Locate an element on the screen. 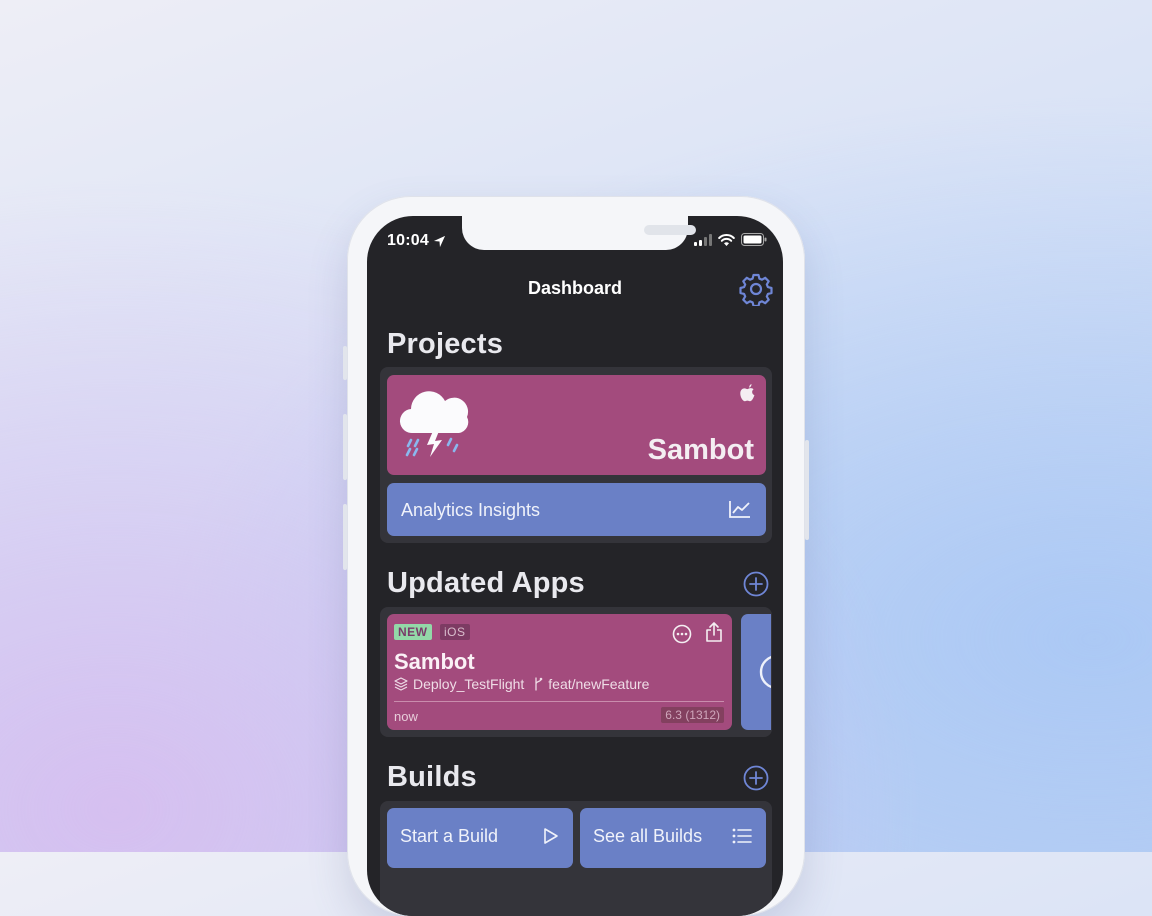 The width and height of the screenshot is (1152, 916). analytics-insights-label: Analytics Insights is located at coordinates (471, 510).